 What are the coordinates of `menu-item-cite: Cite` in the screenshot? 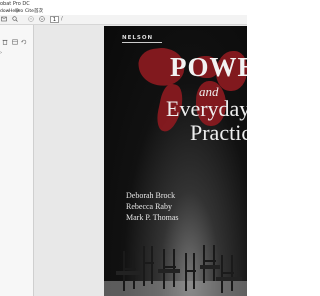 It's located at (29, 11).